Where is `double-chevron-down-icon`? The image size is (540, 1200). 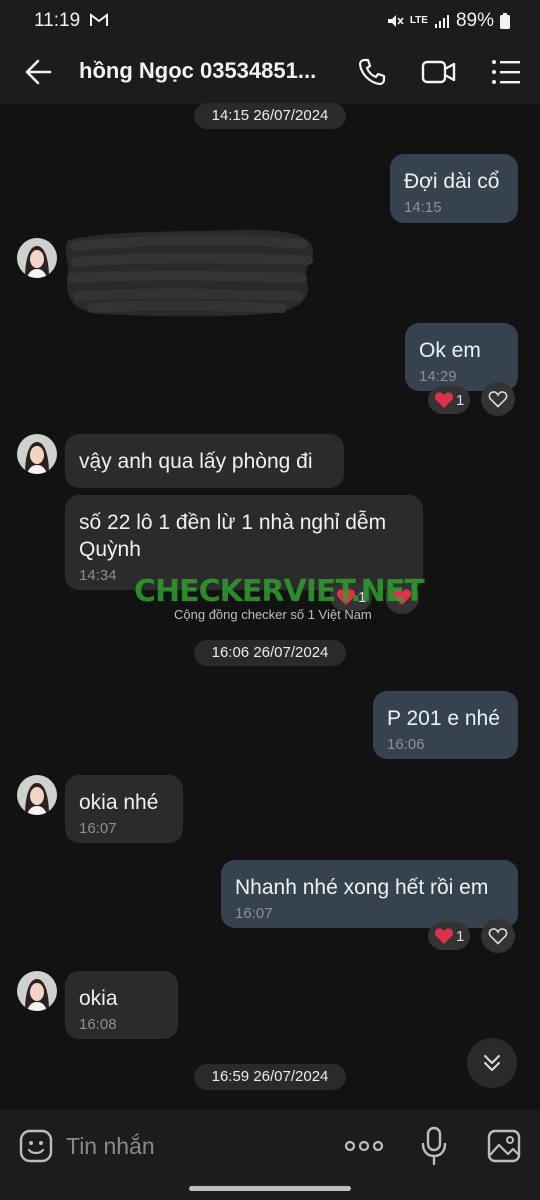
double-chevron-down-icon is located at coordinates (492, 1063).